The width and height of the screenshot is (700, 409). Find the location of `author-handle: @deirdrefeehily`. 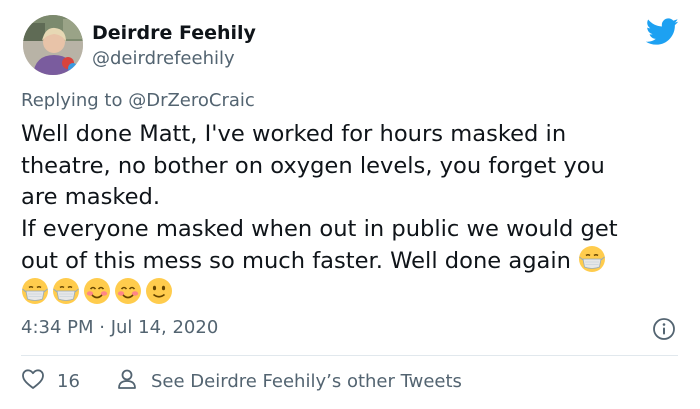

author-handle: @deirdrefeehily is located at coordinates (163, 58).